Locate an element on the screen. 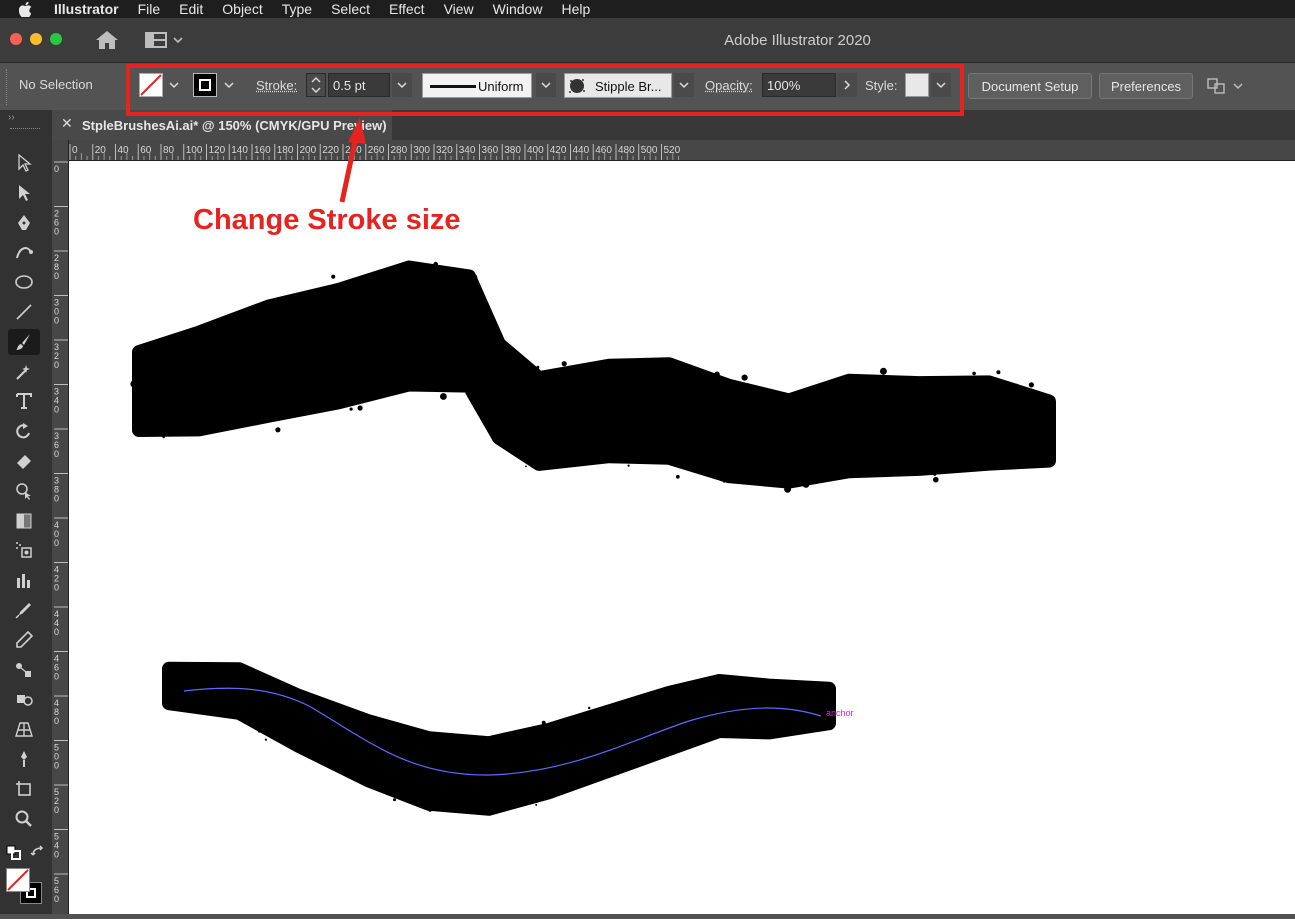  ruler-label: 520 is located at coordinates (672, 150).